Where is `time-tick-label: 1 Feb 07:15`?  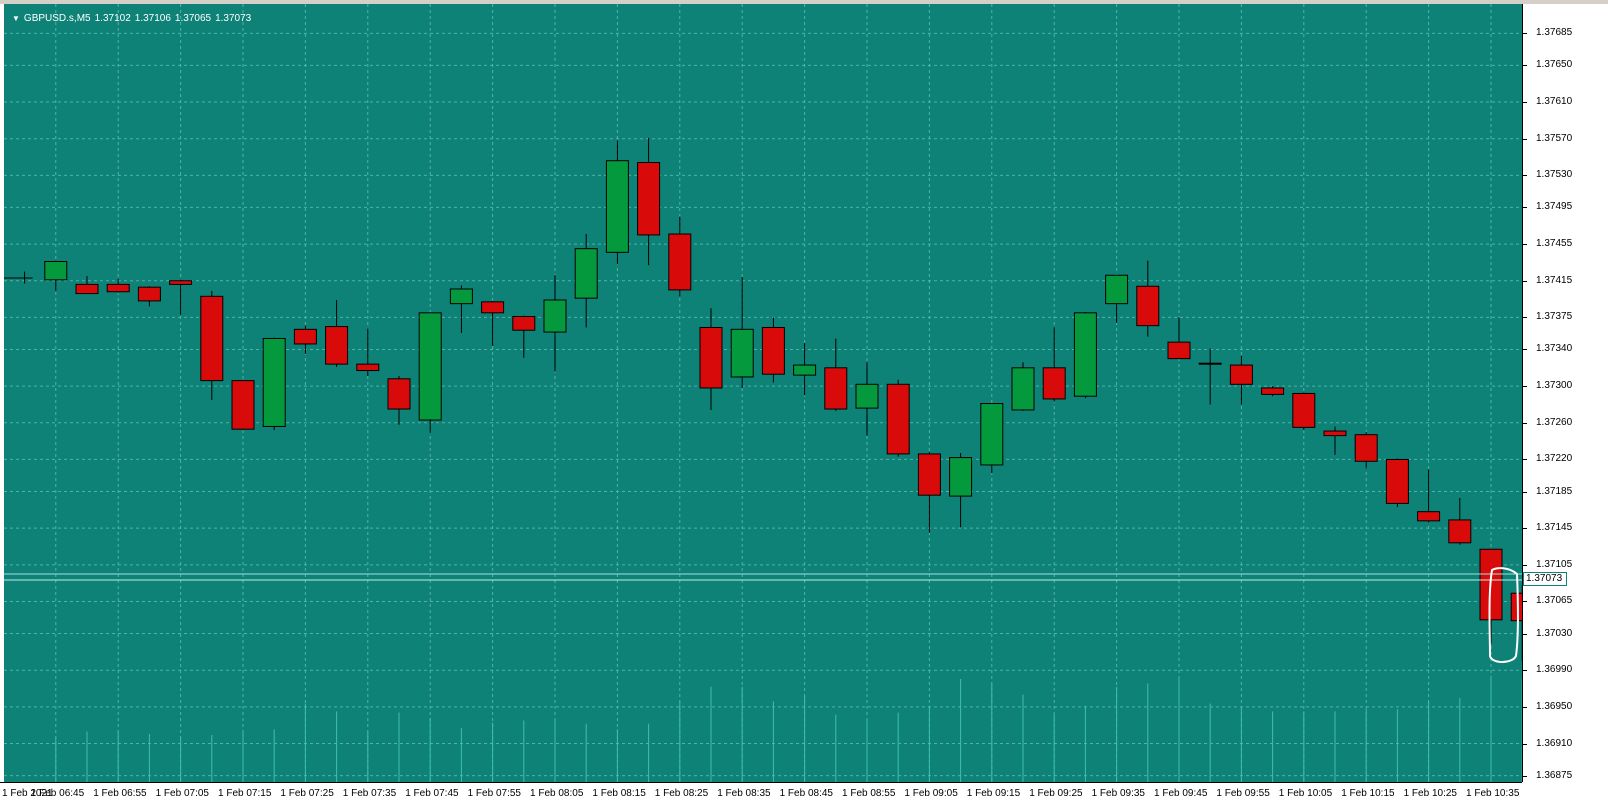 time-tick-label: 1 Feb 07:15 is located at coordinates (245, 793).